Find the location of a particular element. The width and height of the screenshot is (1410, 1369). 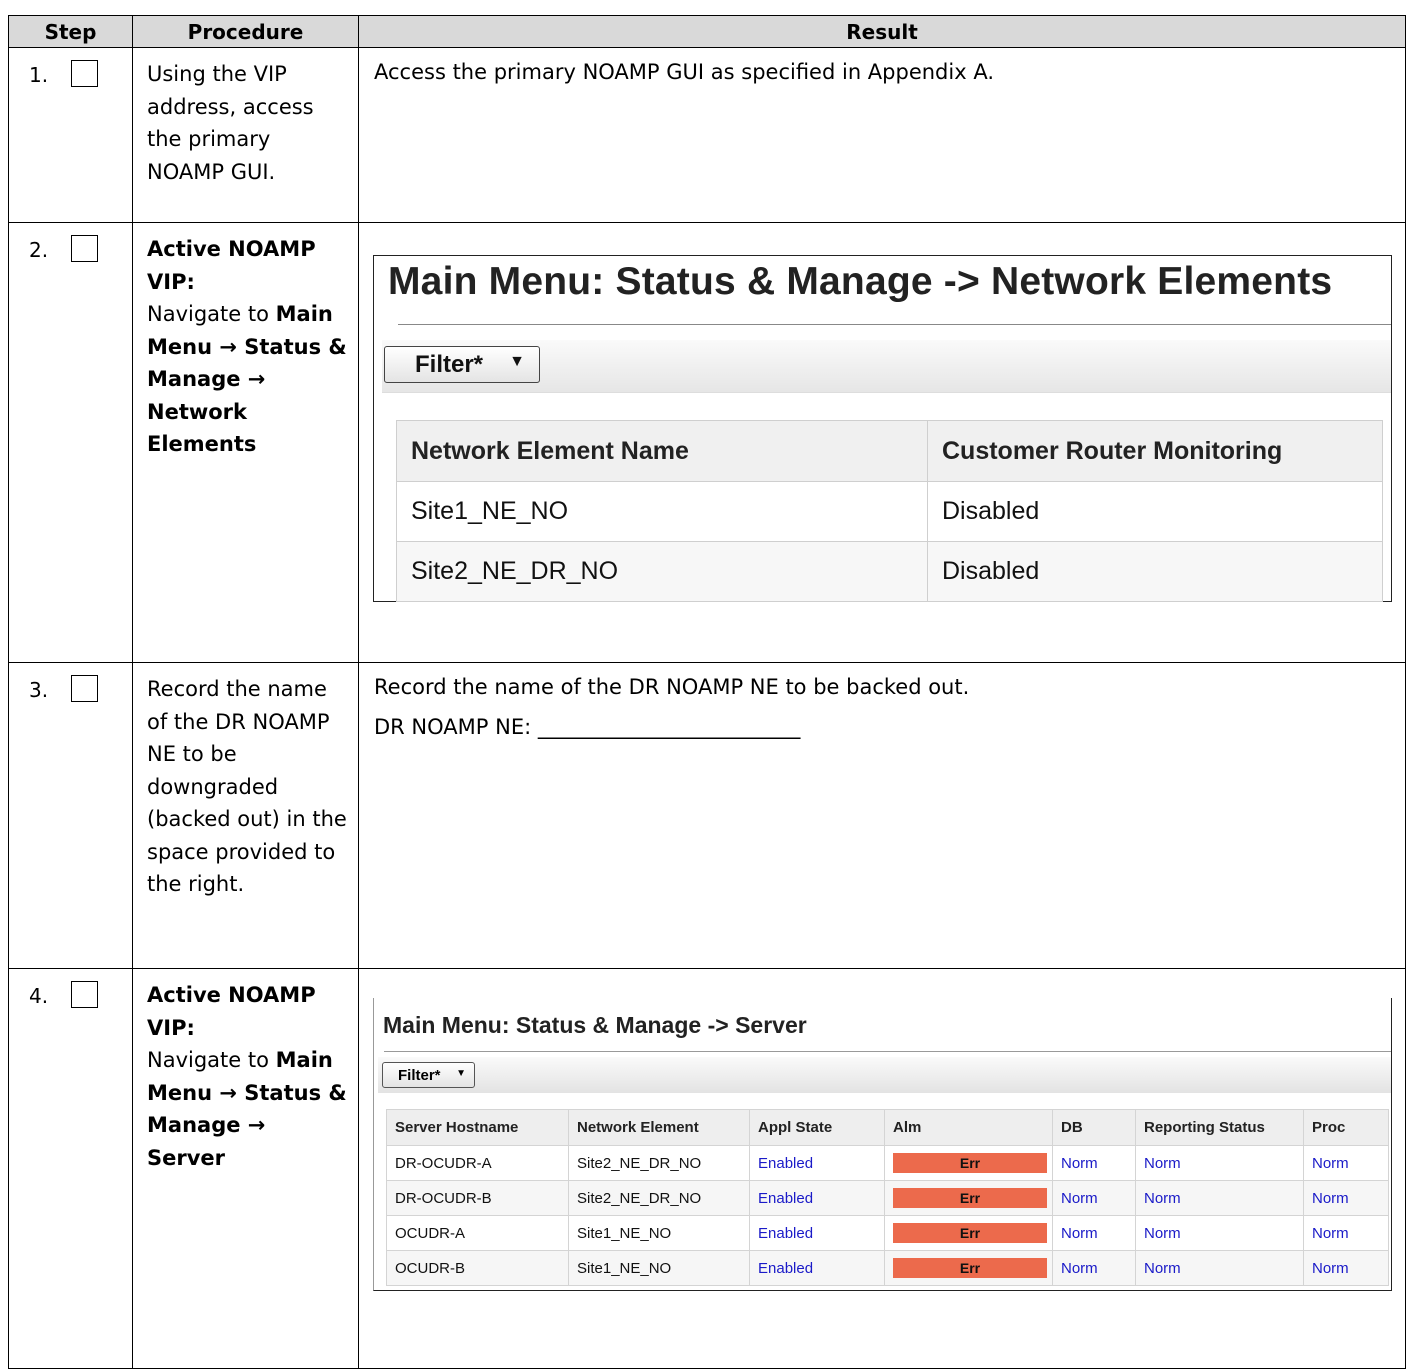

hostname-cell: OCUDR-A is located at coordinates (477, 1233).